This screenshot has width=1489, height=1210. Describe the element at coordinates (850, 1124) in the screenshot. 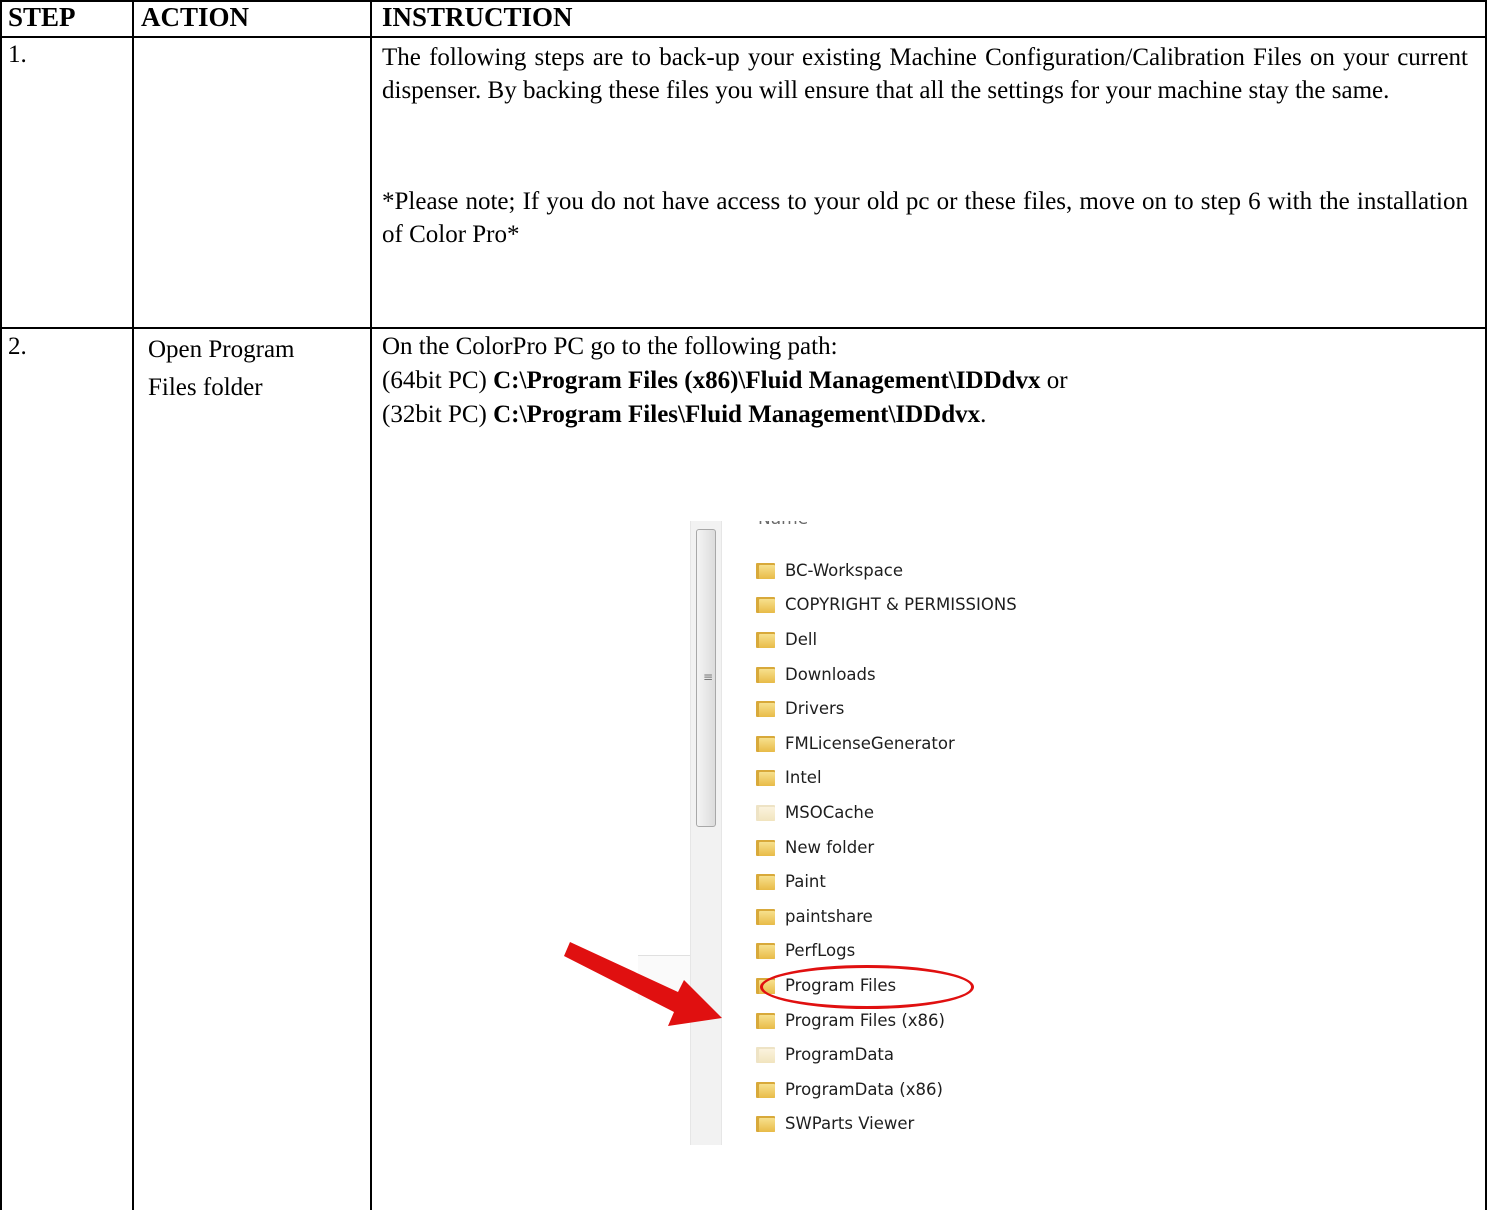

I see `folder-name: SWParts Viewer` at that location.